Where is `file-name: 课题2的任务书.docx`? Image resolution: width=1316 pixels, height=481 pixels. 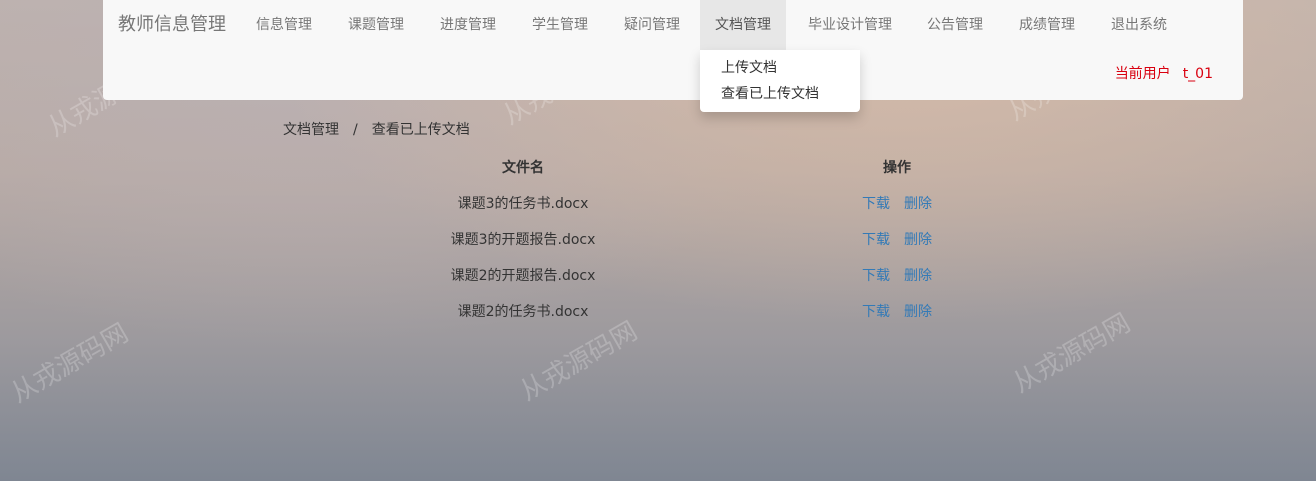
file-name: 课题2的任务书.docx is located at coordinates (523, 312).